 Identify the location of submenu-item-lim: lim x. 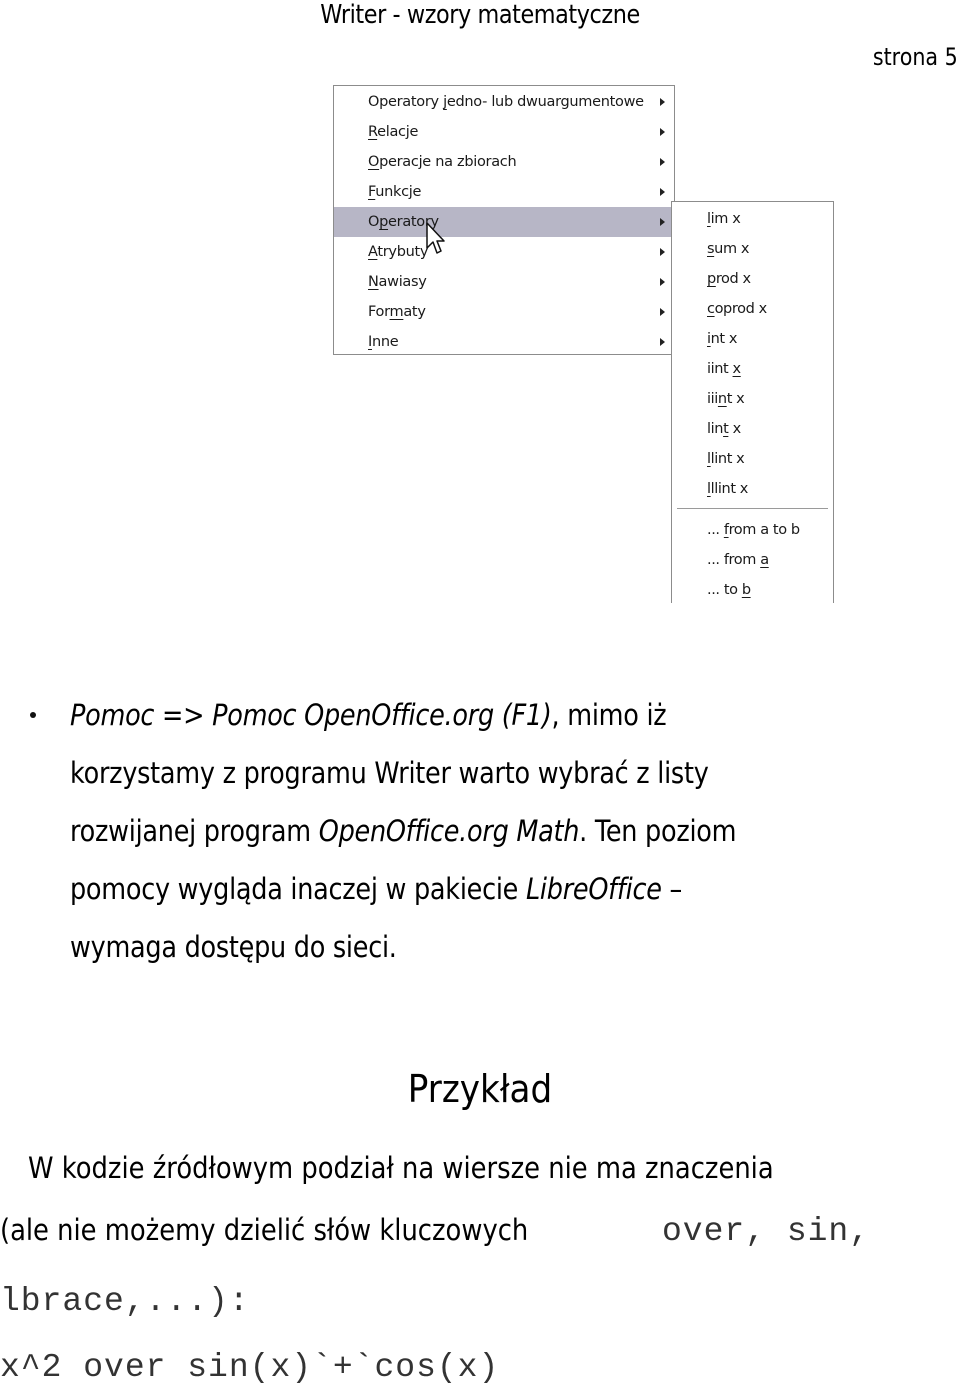
(724, 219).